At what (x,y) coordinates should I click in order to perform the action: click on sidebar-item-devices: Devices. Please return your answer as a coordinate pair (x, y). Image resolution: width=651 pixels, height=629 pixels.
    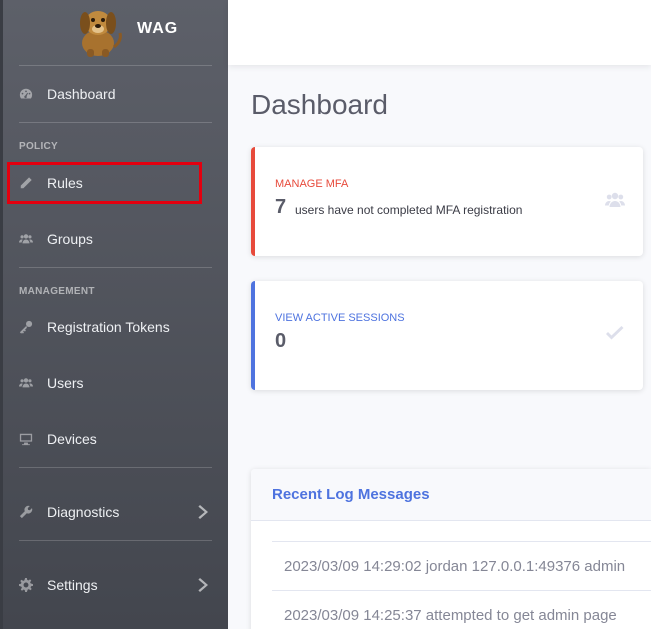
    Looking at the image, I should click on (115, 439).